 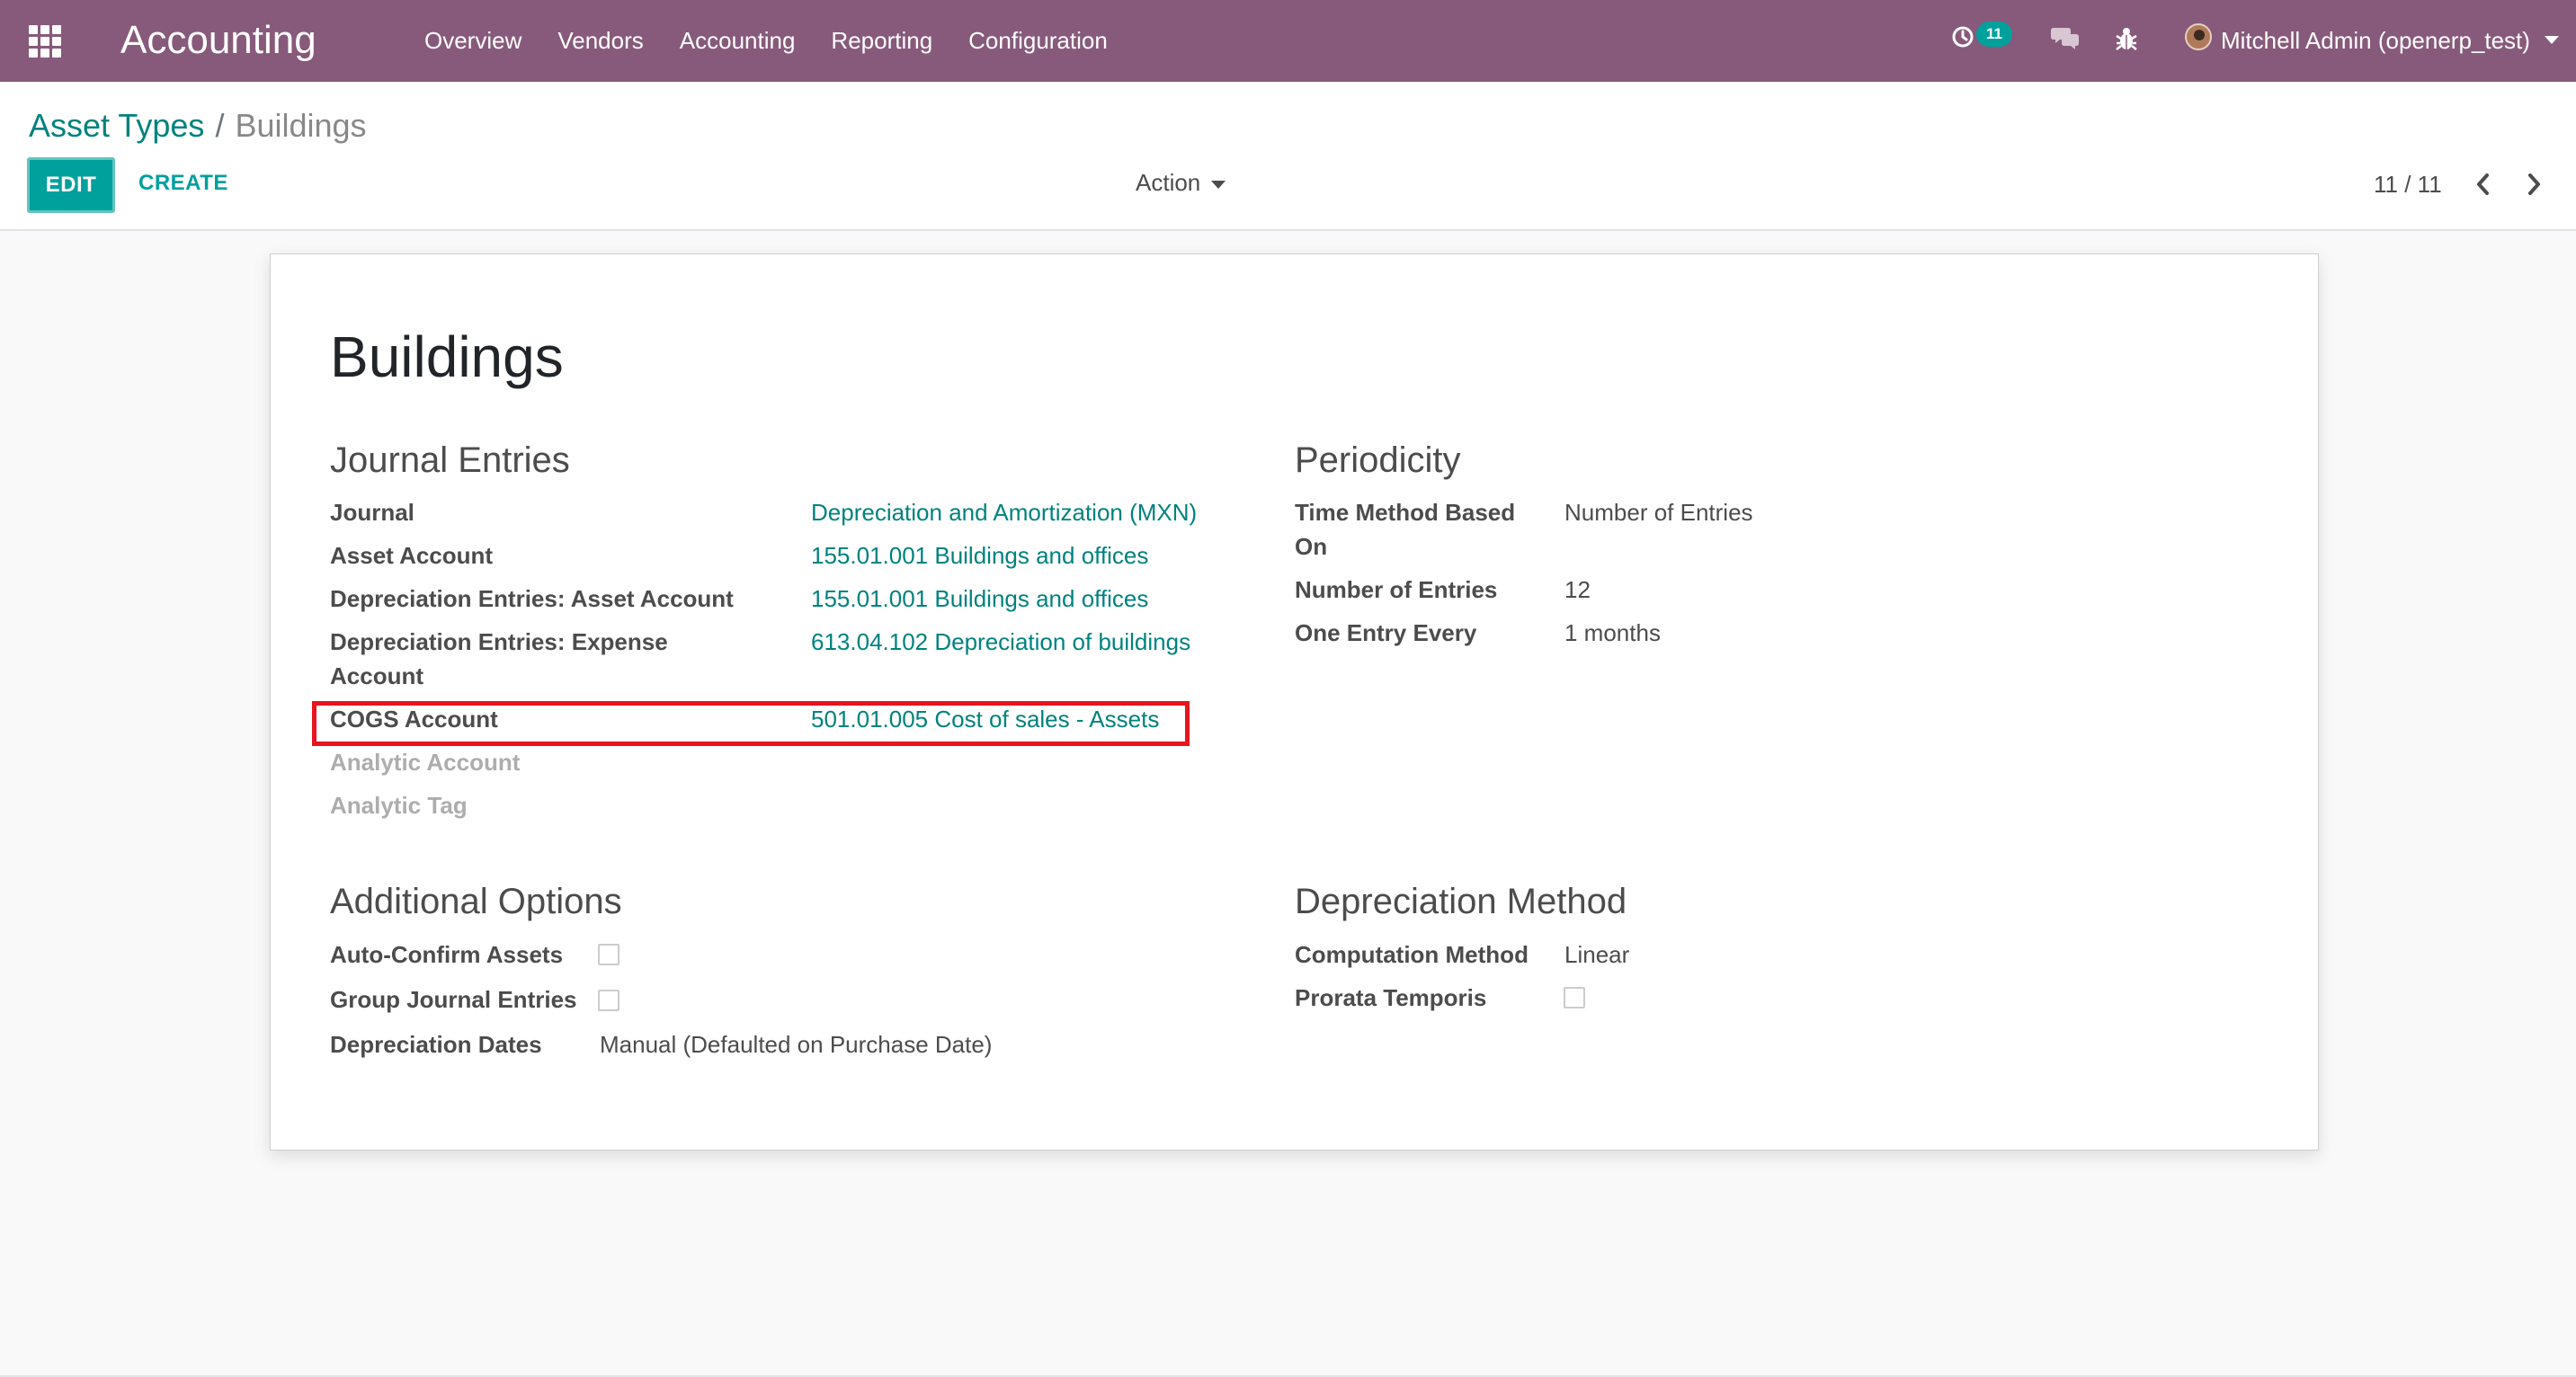 I want to click on periodicity-group-title: Periodicity, so click(x=1378, y=460).